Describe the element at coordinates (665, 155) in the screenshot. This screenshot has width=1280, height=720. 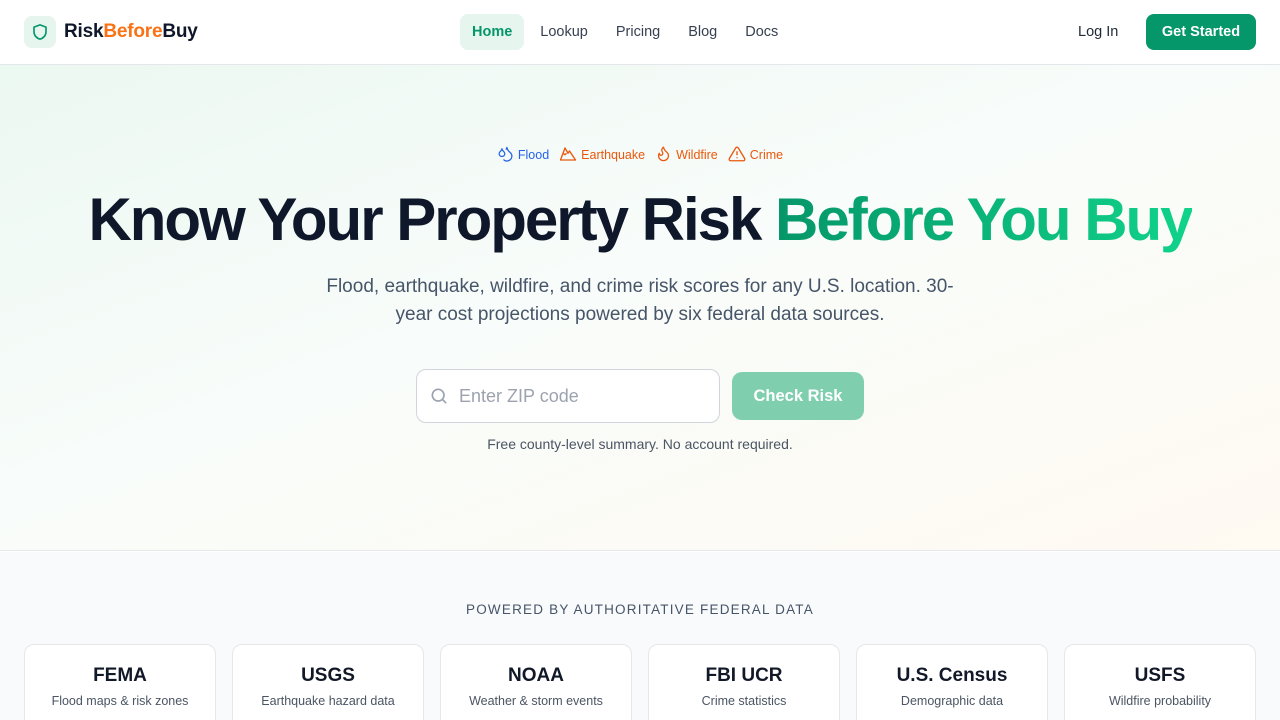
I see `flame-icon` at that location.